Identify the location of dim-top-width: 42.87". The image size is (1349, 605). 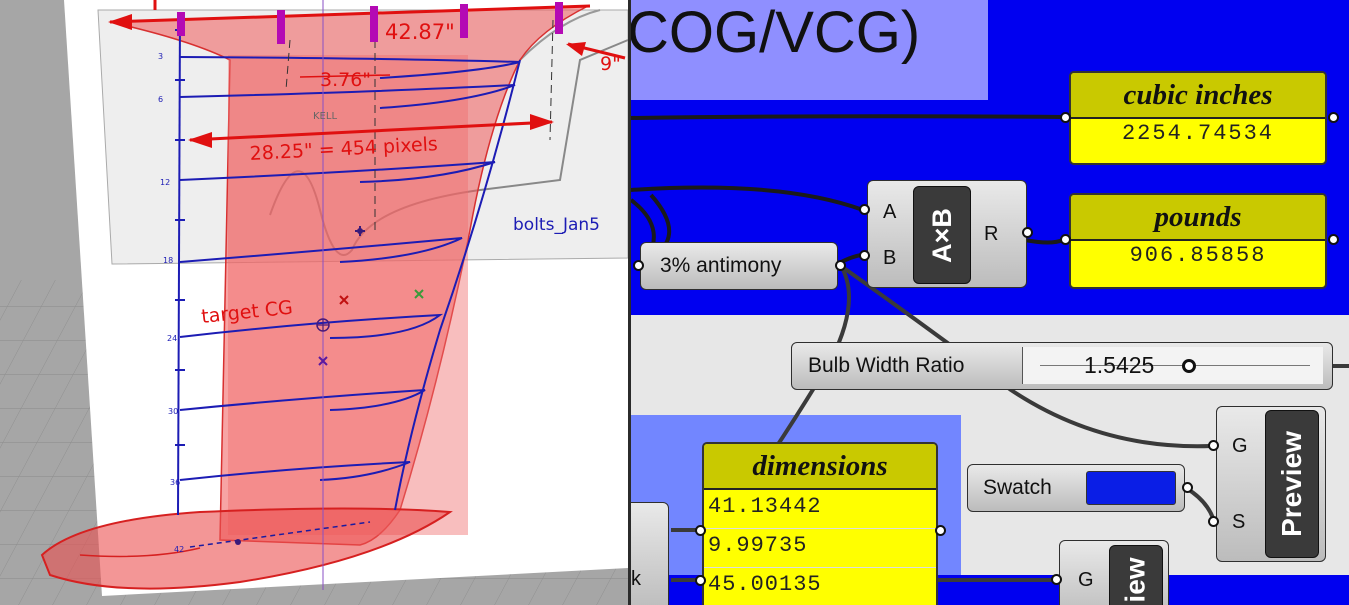
(420, 32).